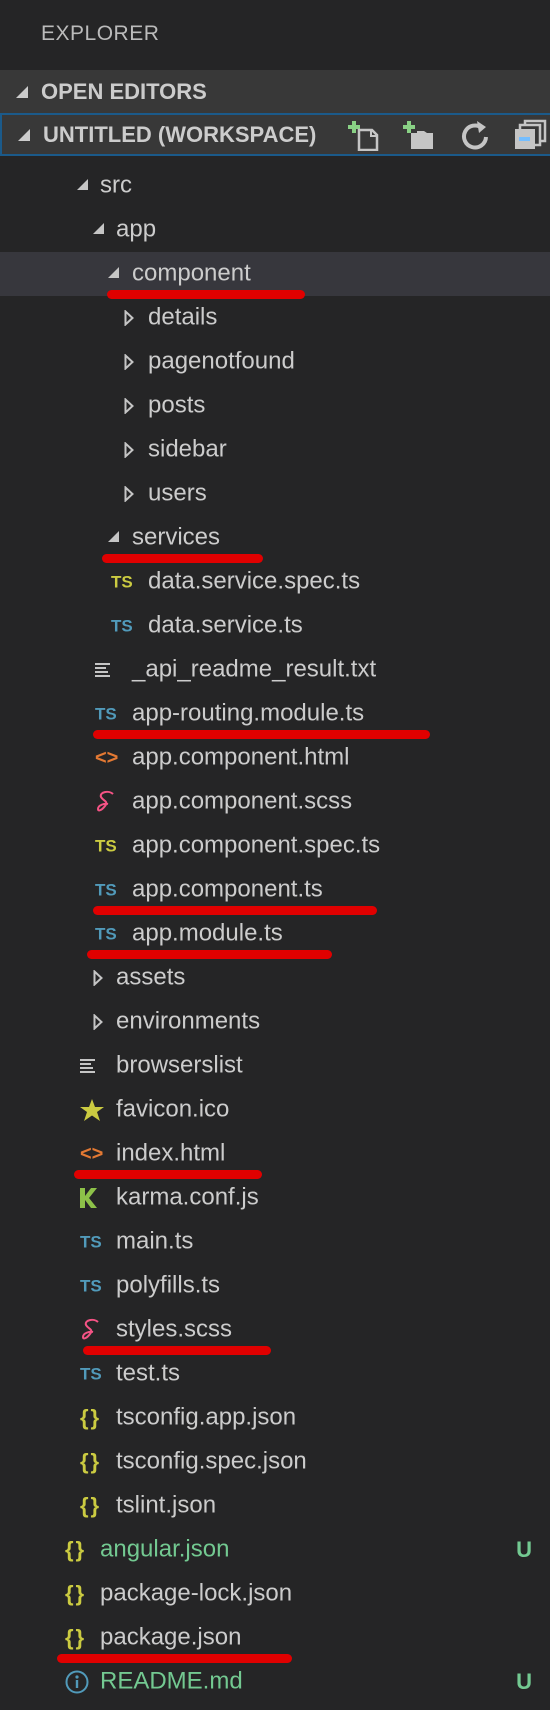 The image size is (550, 1710). Describe the element at coordinates (177, 493) in the screenshot. I see `item-label: users` at that location.